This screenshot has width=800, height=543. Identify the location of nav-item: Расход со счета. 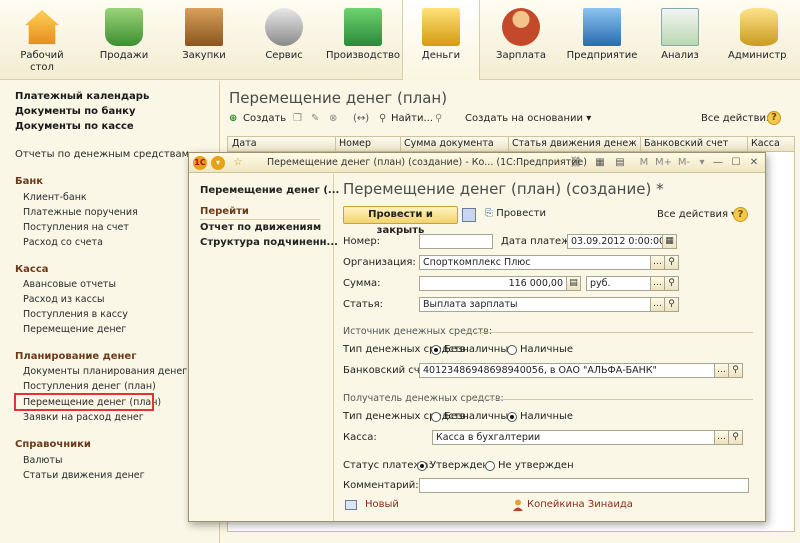
(63, 242).